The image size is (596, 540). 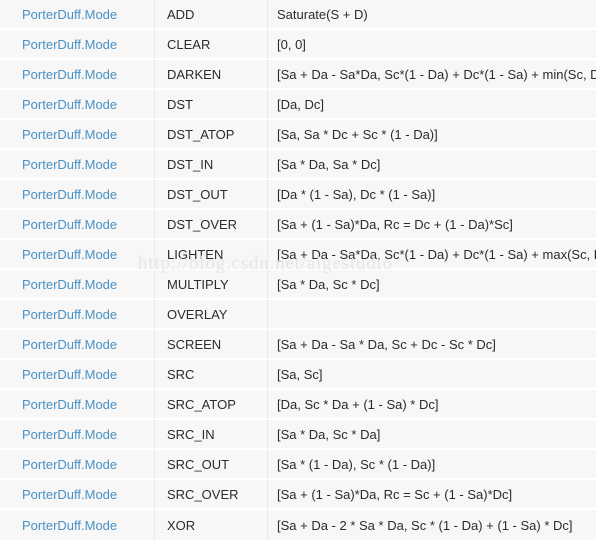 I want to click on table-row: PorterDuff.Mode SRC_IN [Sa * Da, Sc * Da], so click(x=298, y=435).